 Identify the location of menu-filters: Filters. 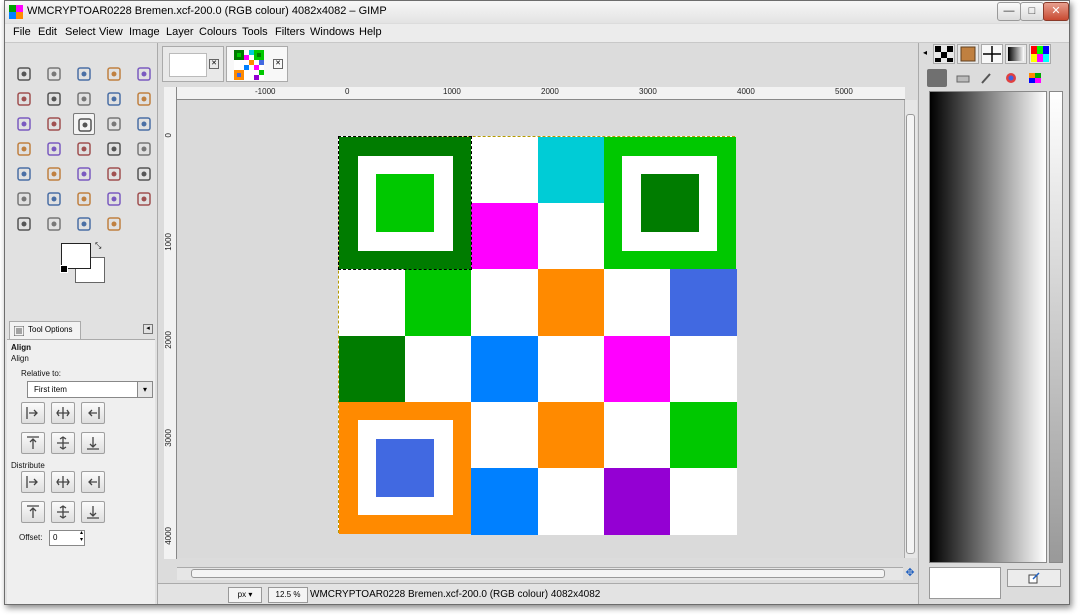
(290, 32).